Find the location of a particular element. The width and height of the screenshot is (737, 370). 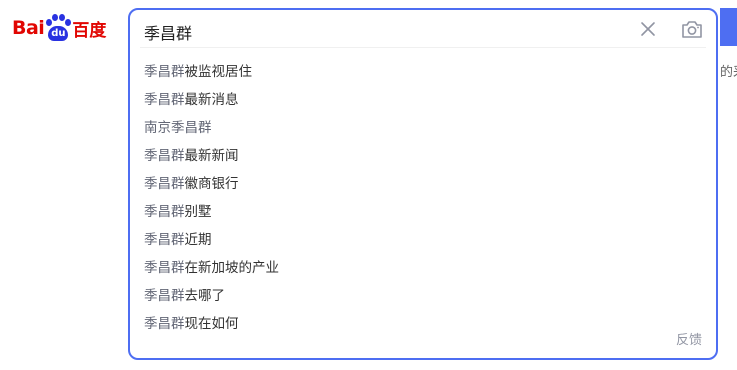

suggestion-item: 季昌群近期 is located at coordinates (423, 240).